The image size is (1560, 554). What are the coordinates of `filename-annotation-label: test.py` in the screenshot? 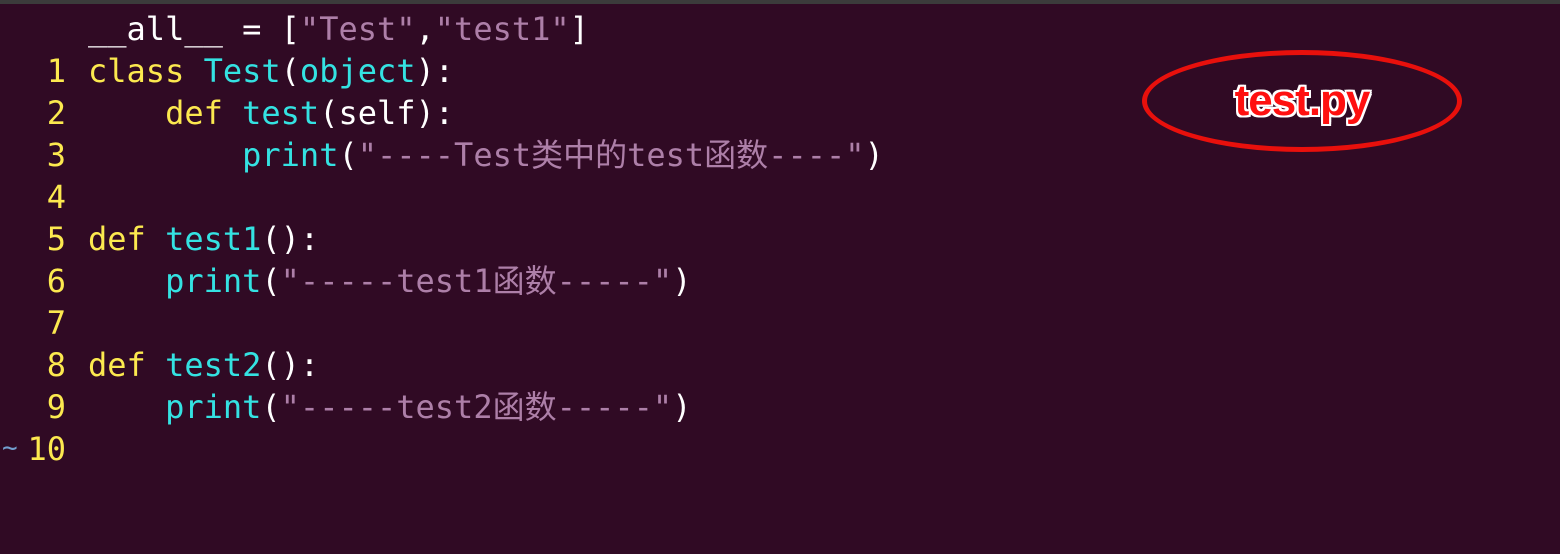 It's located at (1302, 100).